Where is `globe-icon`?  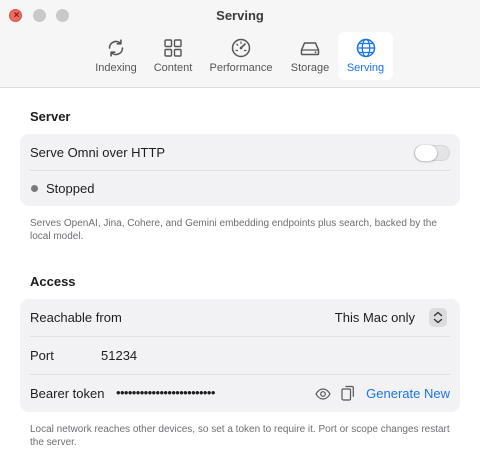
globe-icon is located at coordinates (365, 48).